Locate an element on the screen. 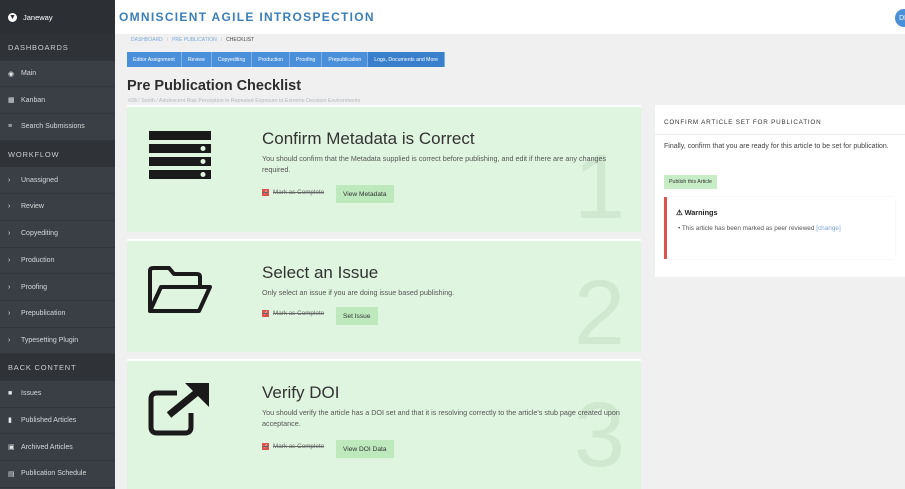 The height and width of the screenshot is (489, 905). file-icon: ▮ is located at coordinates (10, 421).